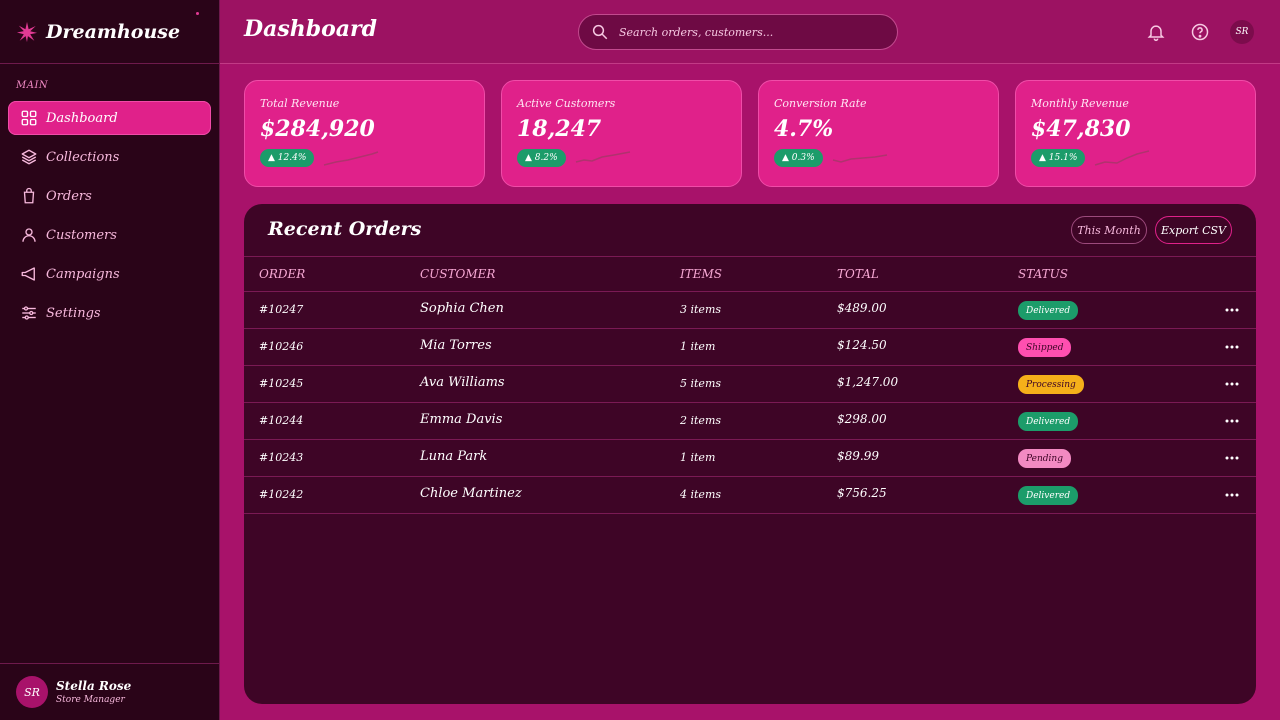 Image resolution: width=1280 pixels, height=720 pixels. I want to click on sidebar-item-campaigns: Campaigns, so click(109, 274).